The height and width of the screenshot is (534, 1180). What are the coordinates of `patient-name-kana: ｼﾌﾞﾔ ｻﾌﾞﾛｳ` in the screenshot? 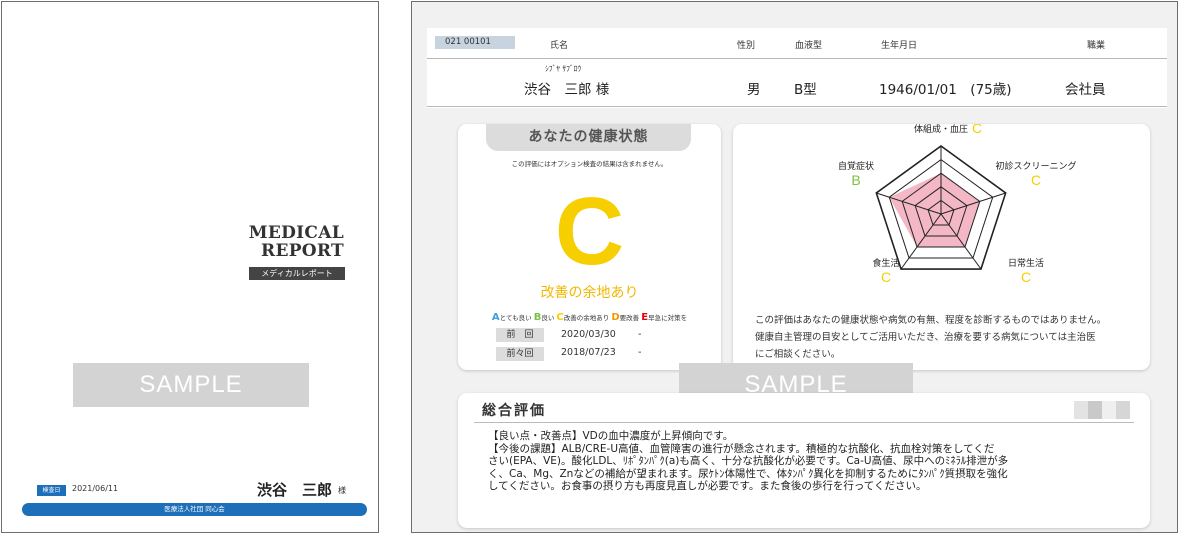 It's located at (563, 68).